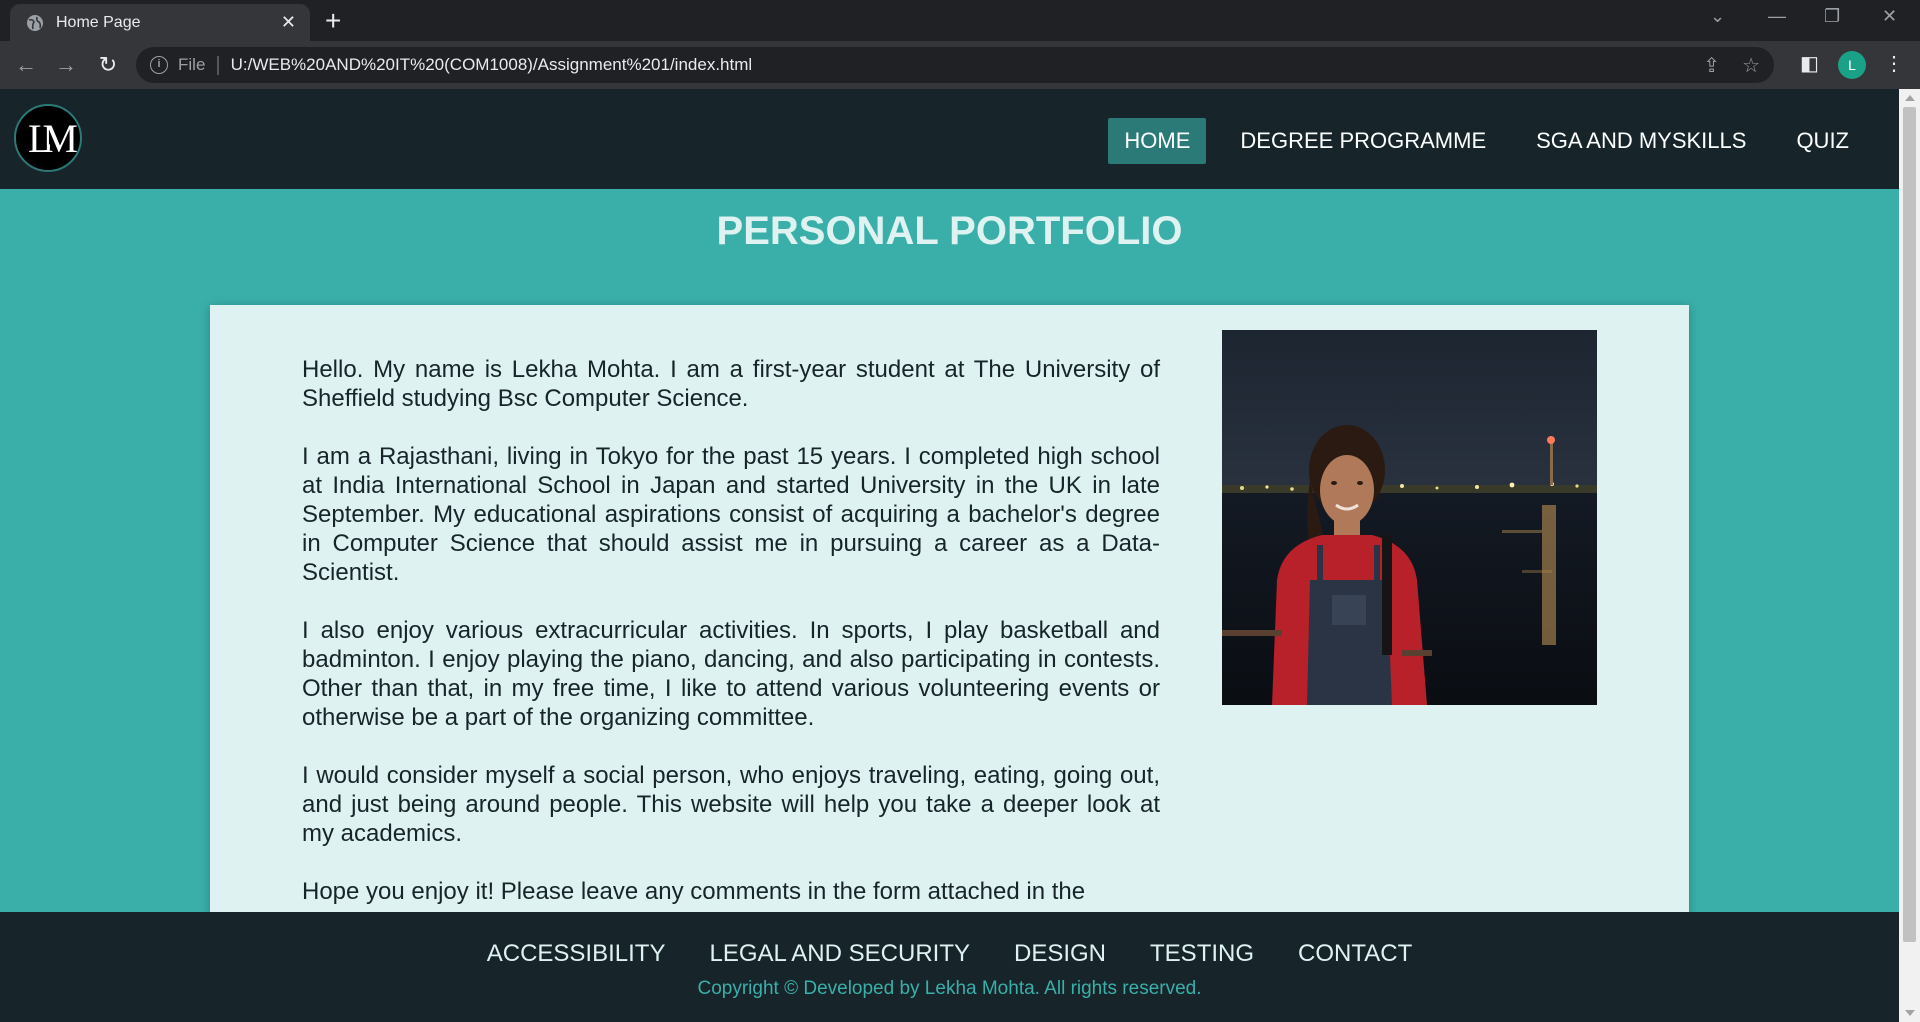 The width and height of the screenshot is (1920, 1022). What do you see at coordinates (1910, 1013) in the screenshot?
I see `scroll-down-icon` at bounding box center [1910, 1013].